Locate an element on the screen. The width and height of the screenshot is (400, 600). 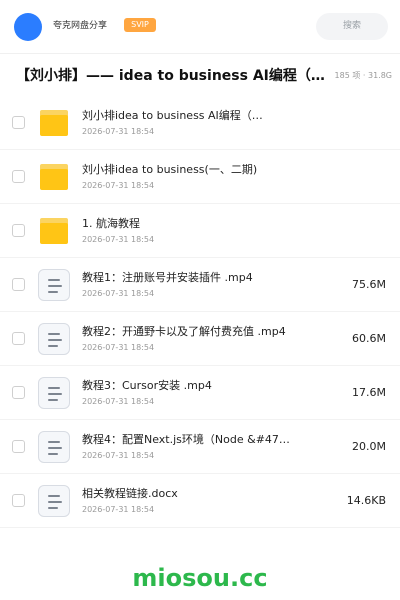
item-name: 1. 航海教程 is located at coordinates (111, 223).